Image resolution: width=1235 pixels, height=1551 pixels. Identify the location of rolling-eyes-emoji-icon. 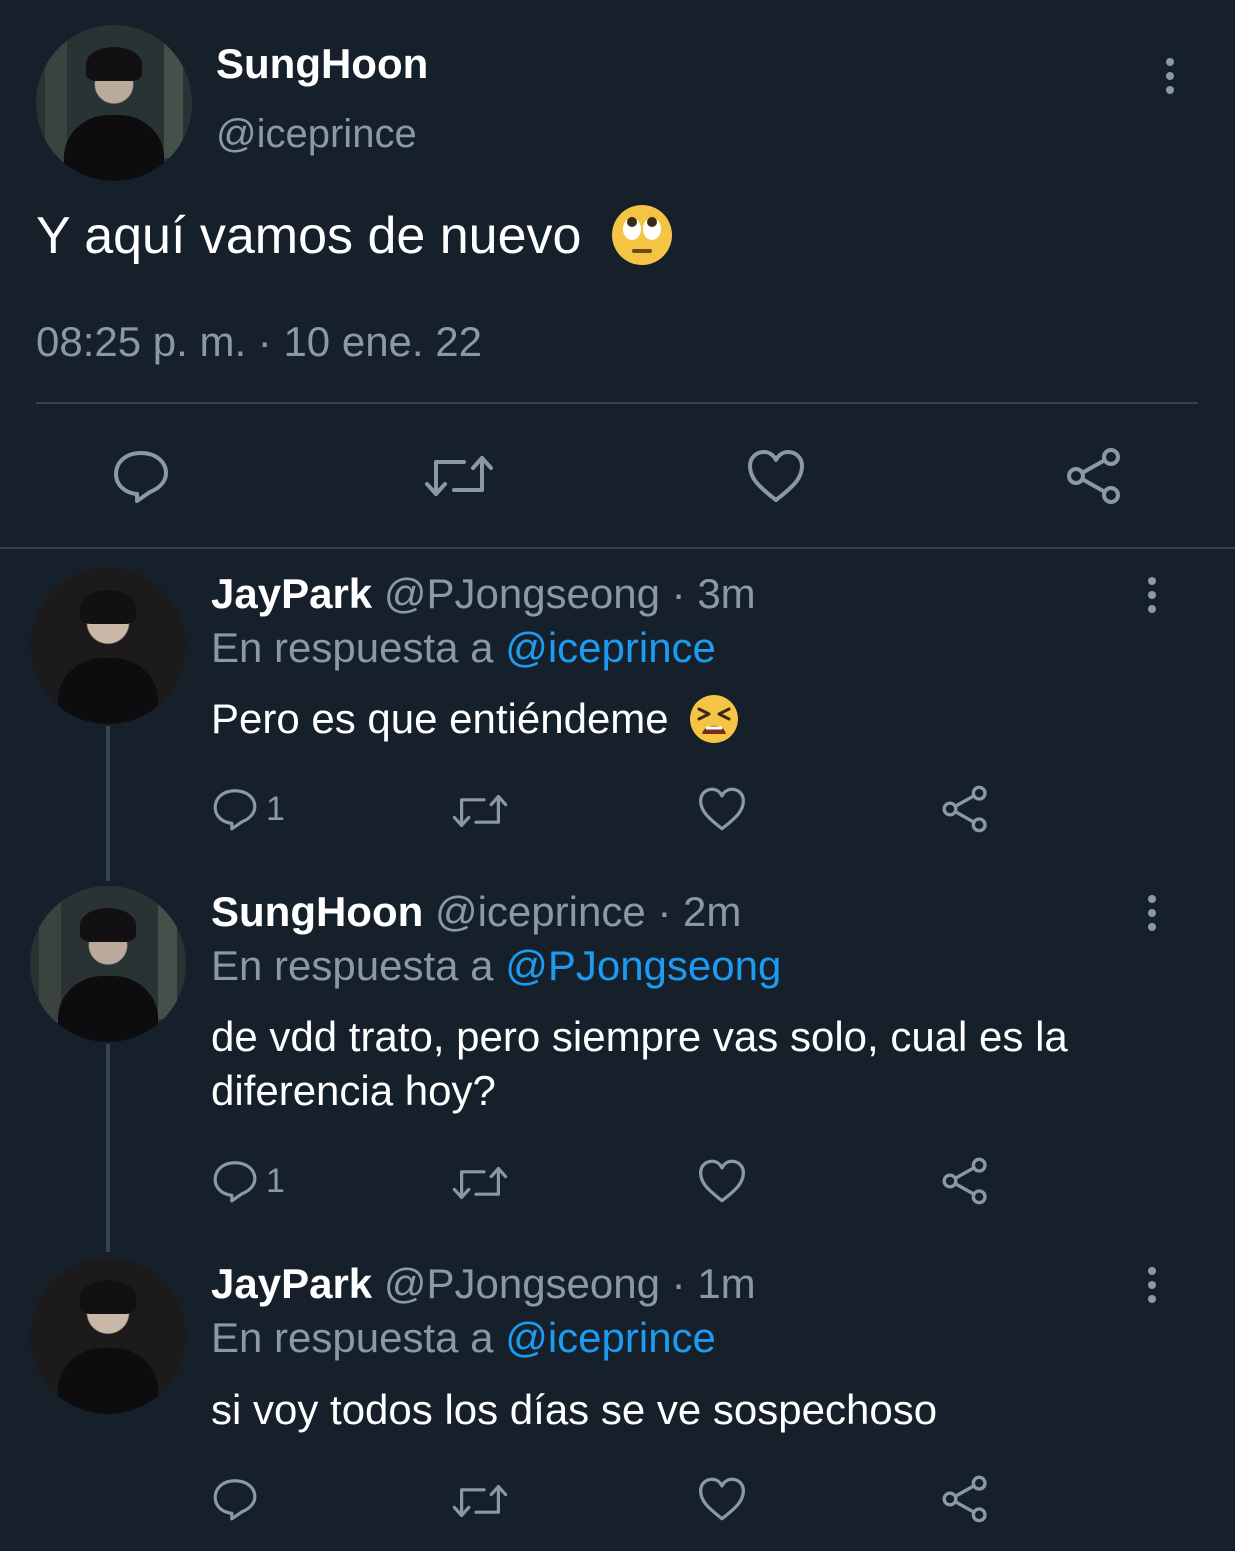
(641, 235).